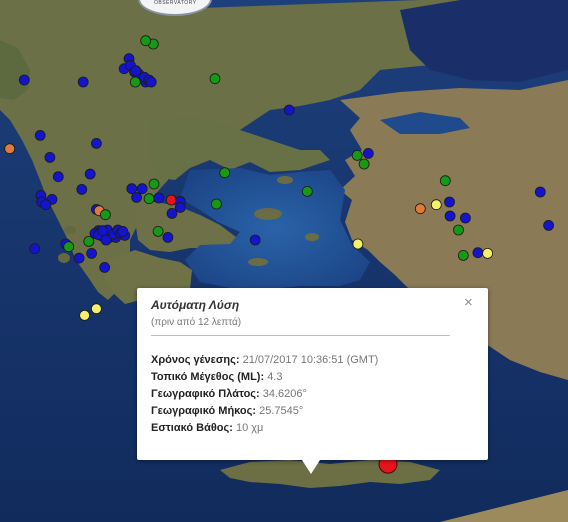 Image resolution: width=568 pixels, height=522 pixels. Describe the element at coordinates (208, 377) in the screenshot. I see `row-label: Τοπικό Μέγεθος (ML):` at that location.